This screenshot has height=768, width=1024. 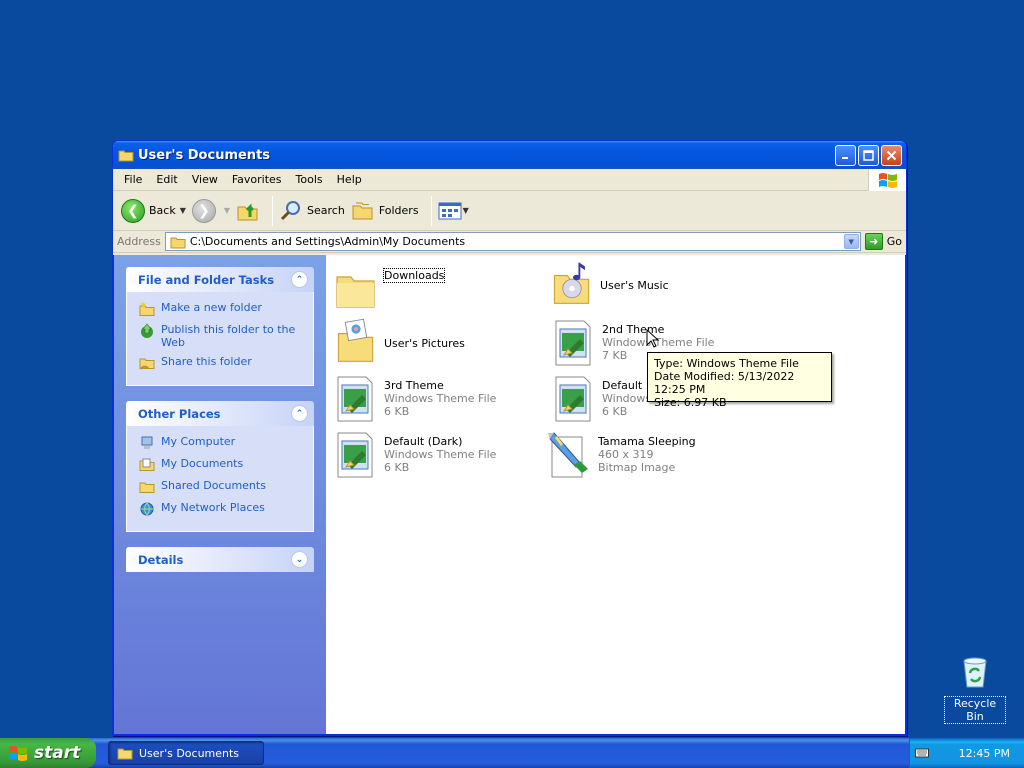 I want to click on theme-file-icon, so click(x=573, y=343).